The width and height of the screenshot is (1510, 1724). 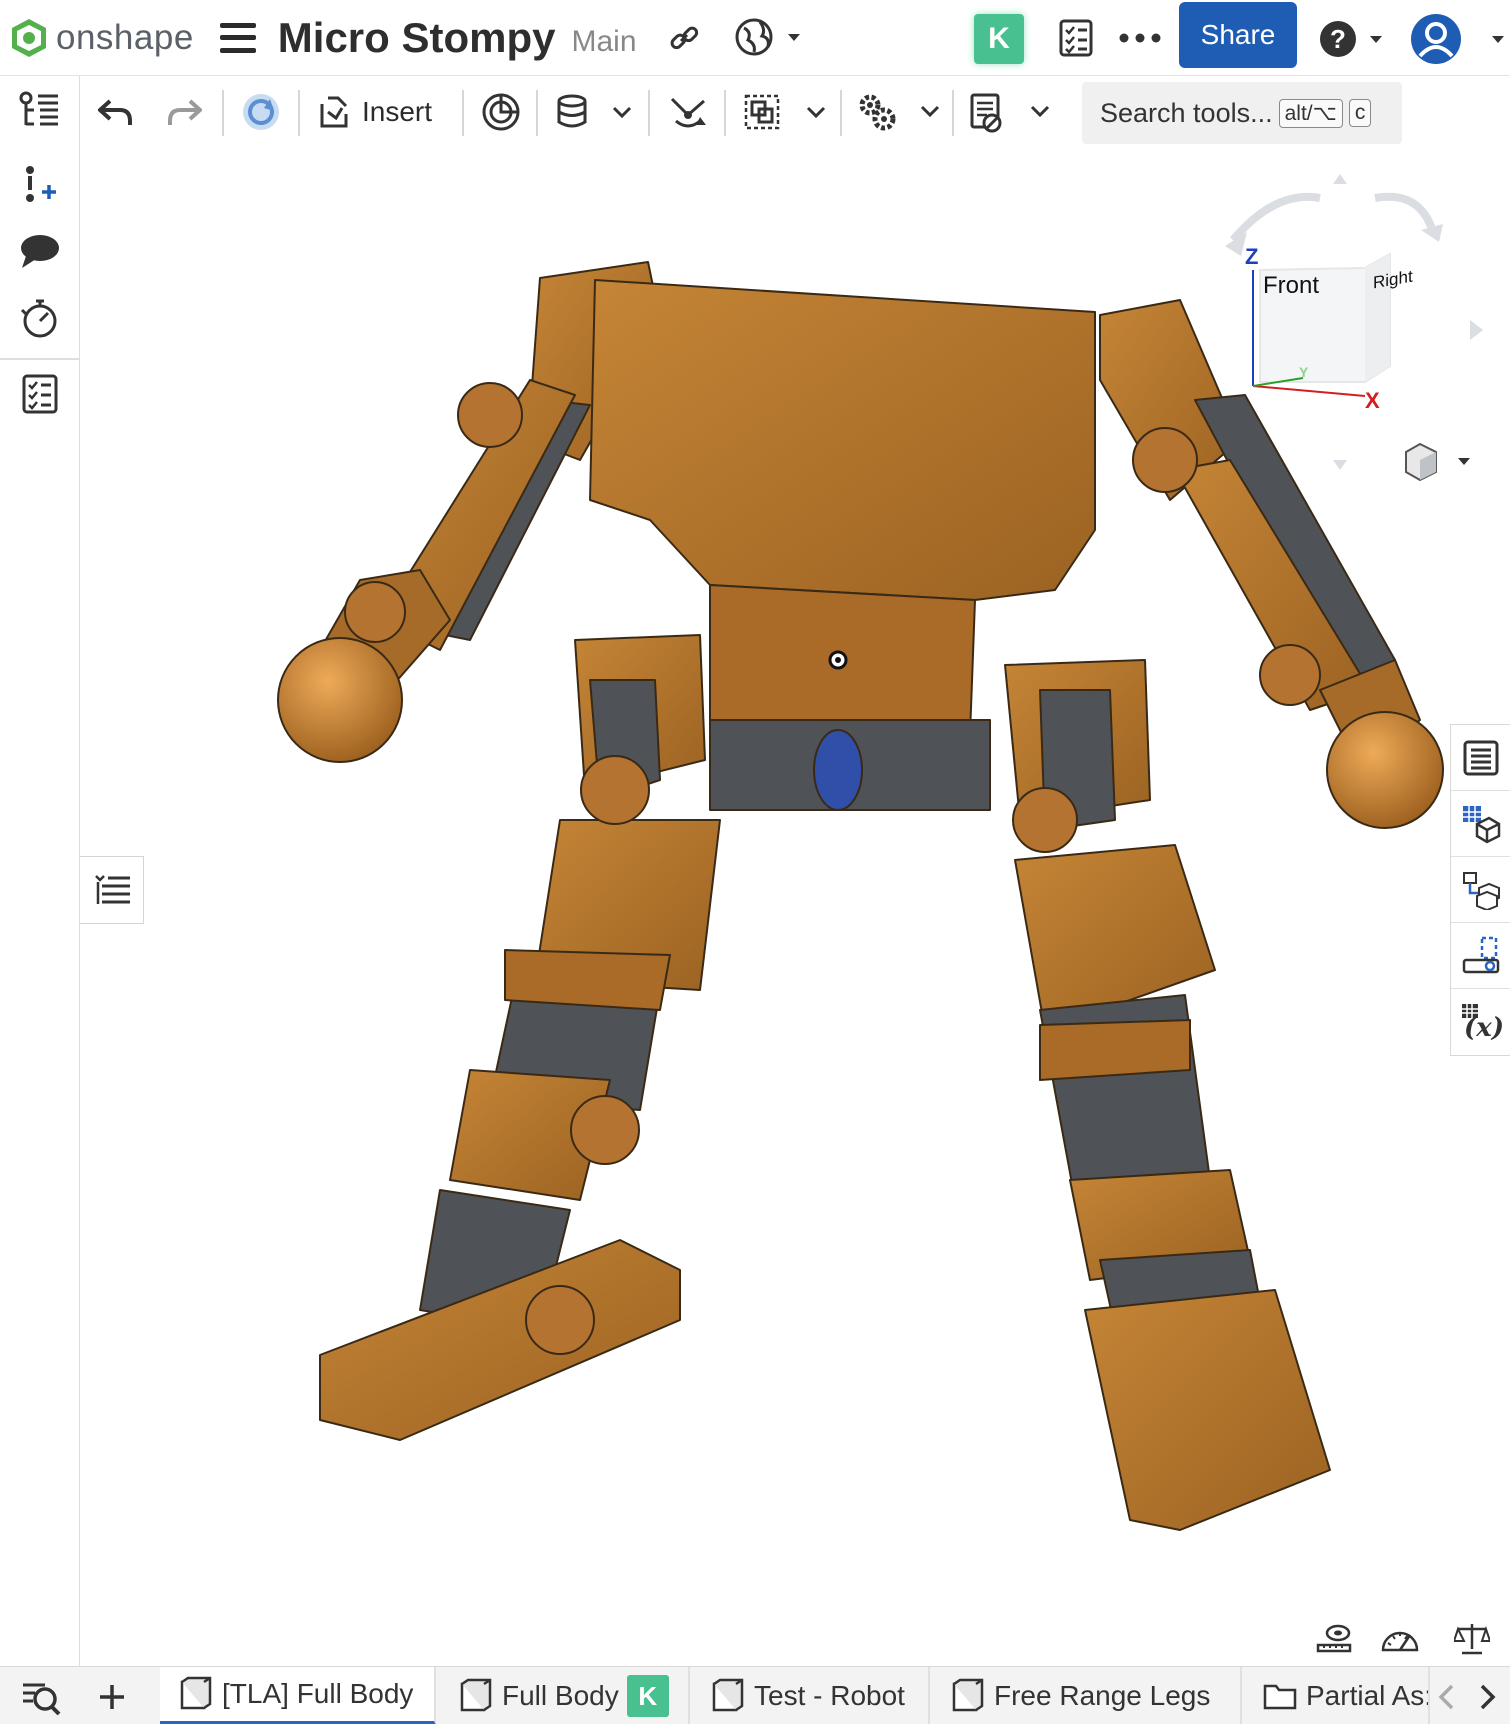 What do you see at coordinates (1360, 113) in the screenshot?
I see `shortcut-c-key: c` at bounding box center [1360, 113].